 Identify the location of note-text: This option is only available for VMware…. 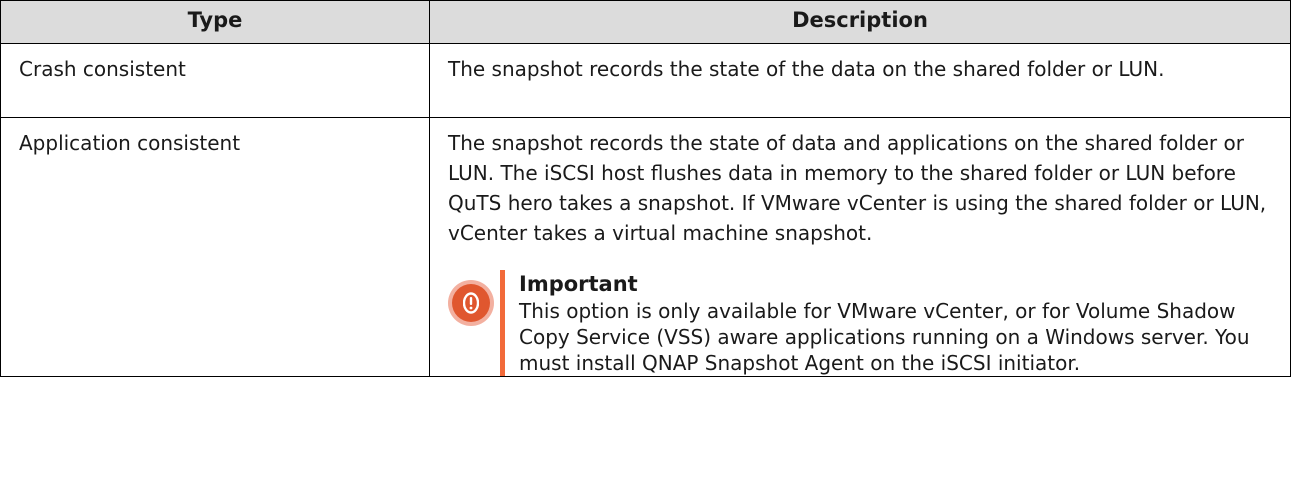
(884, 337).